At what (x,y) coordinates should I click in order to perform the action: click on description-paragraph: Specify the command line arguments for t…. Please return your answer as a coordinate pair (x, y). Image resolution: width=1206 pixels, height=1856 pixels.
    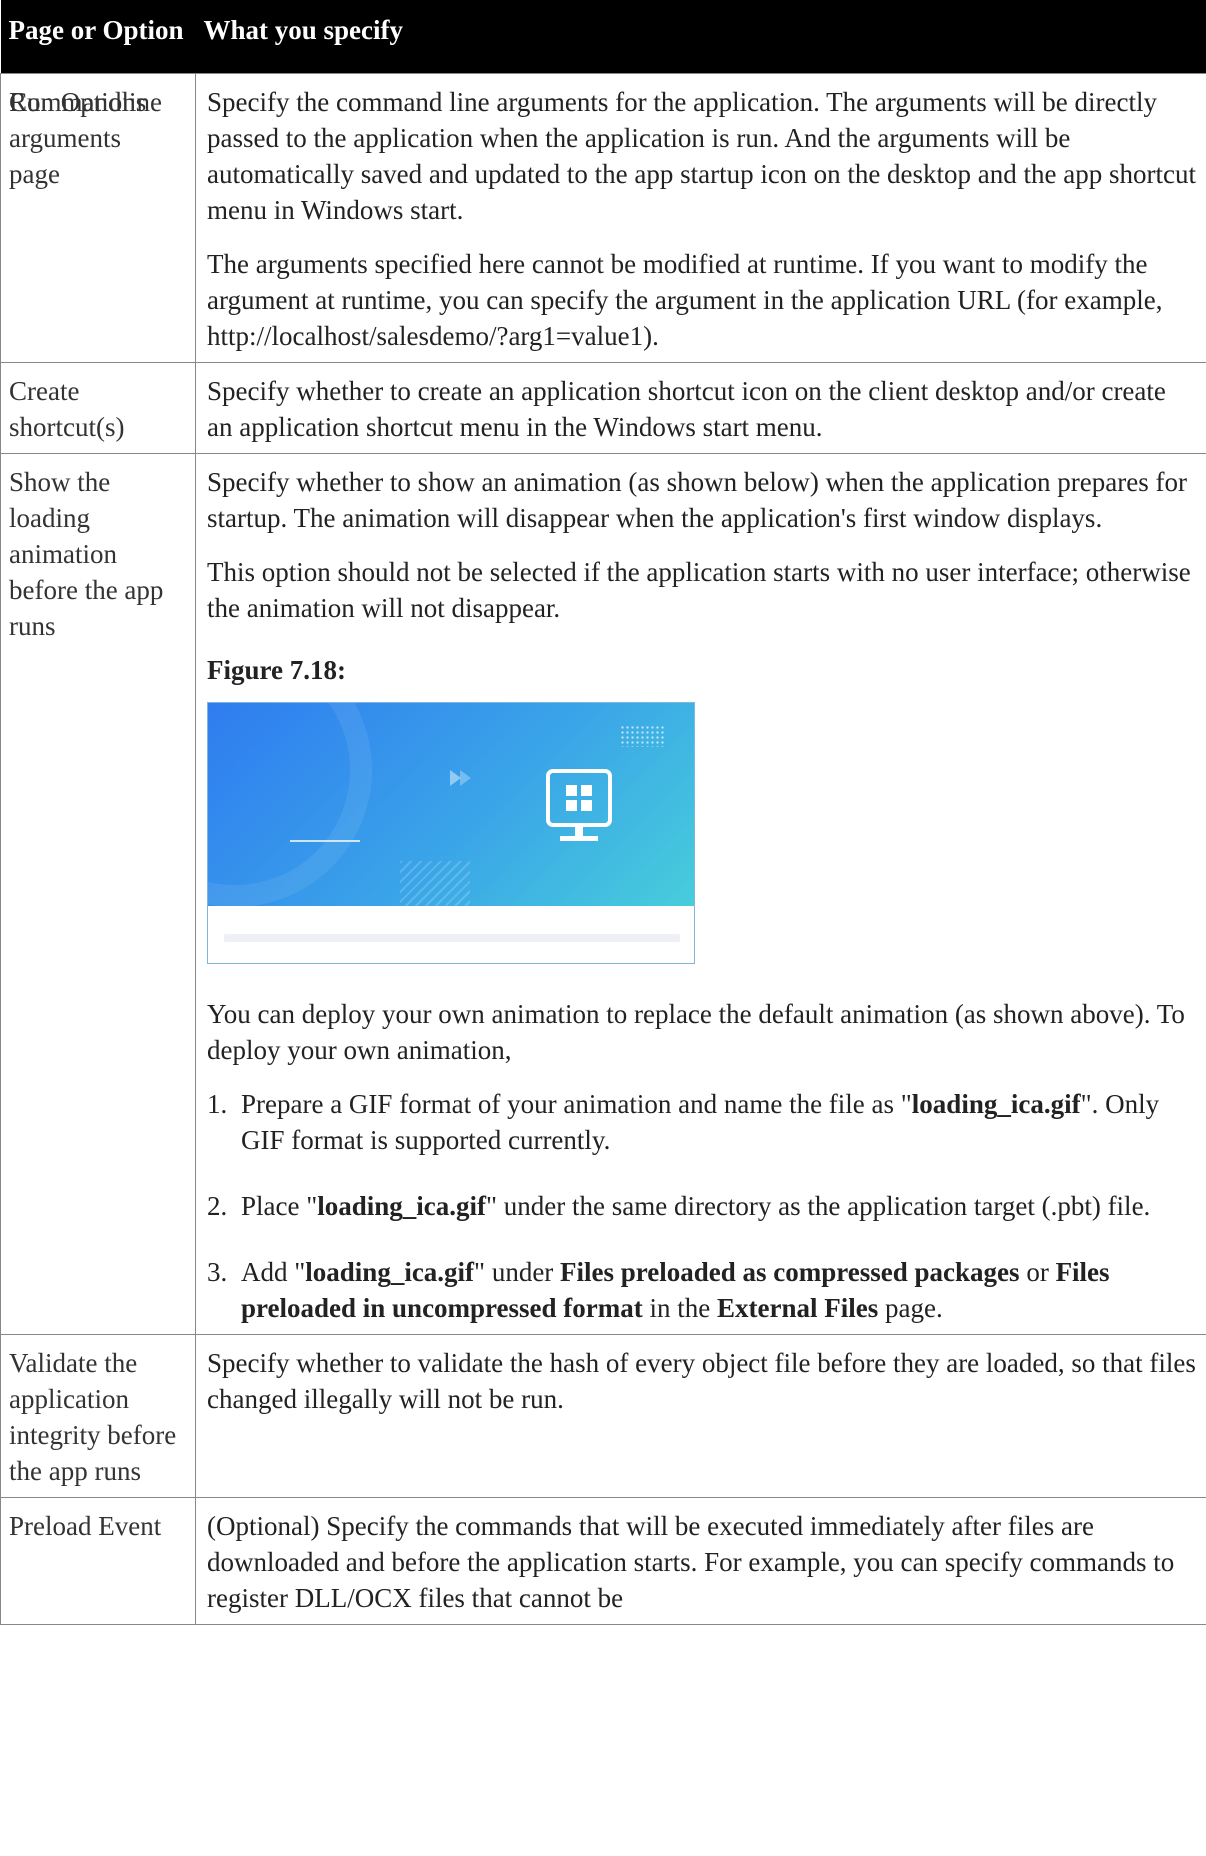
    Looking at the image, I should click on (701, 156).